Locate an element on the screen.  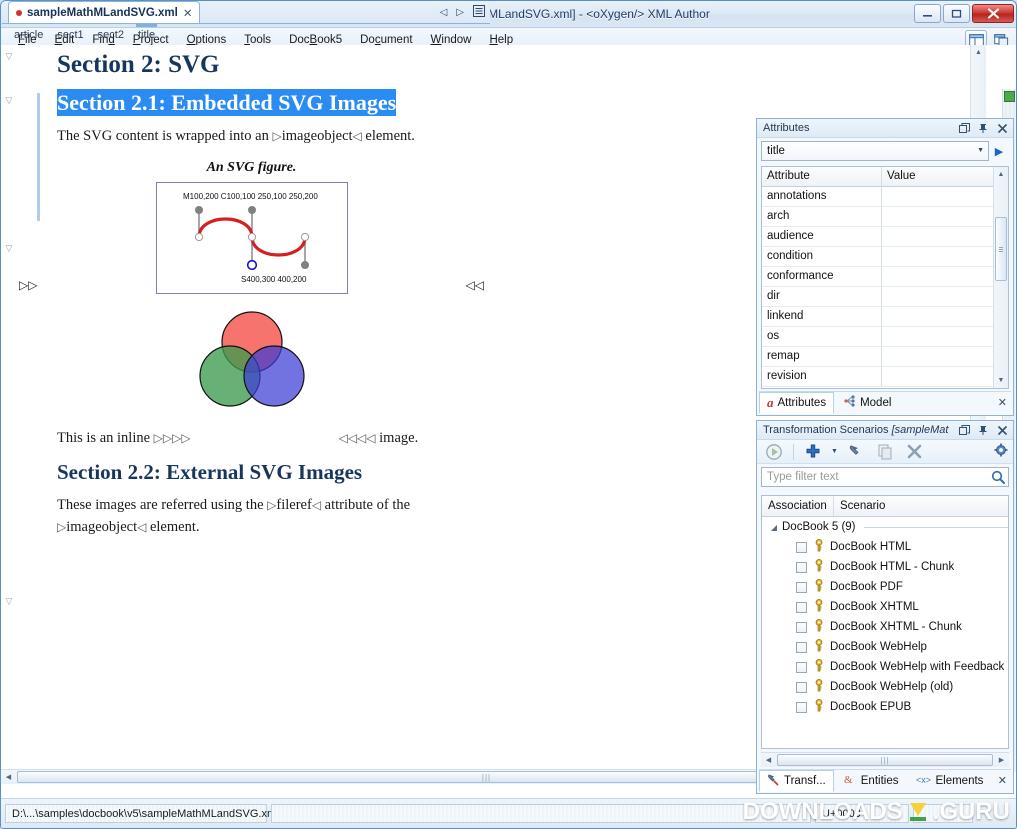
scroll-thumb: ||| is located at coordinates (885, 760).